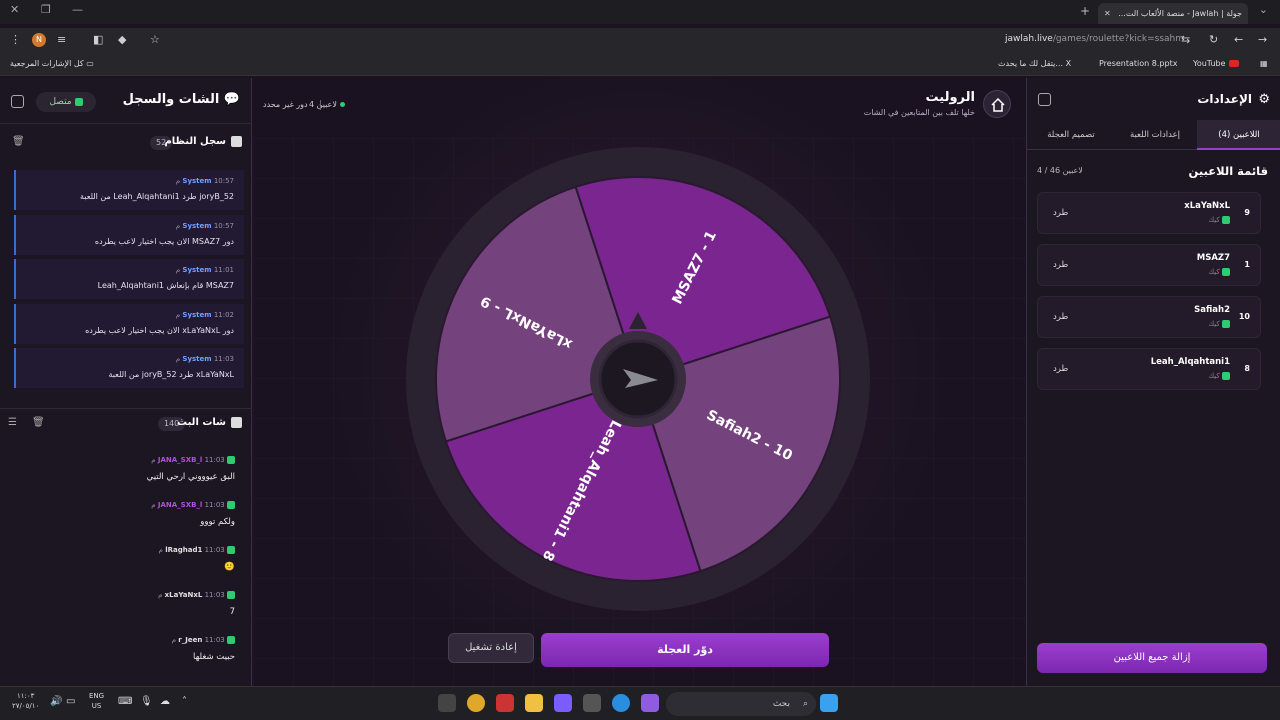  Describe the element at coordinates (183, 550) in the screenshot. I see `chat-username: lRaghad1` at that location.